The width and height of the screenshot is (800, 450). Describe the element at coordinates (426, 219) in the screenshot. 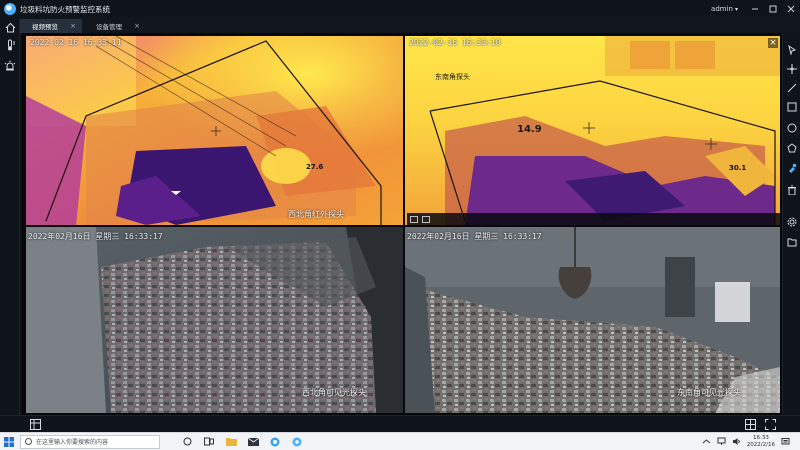

I see `record-icon` at that location.